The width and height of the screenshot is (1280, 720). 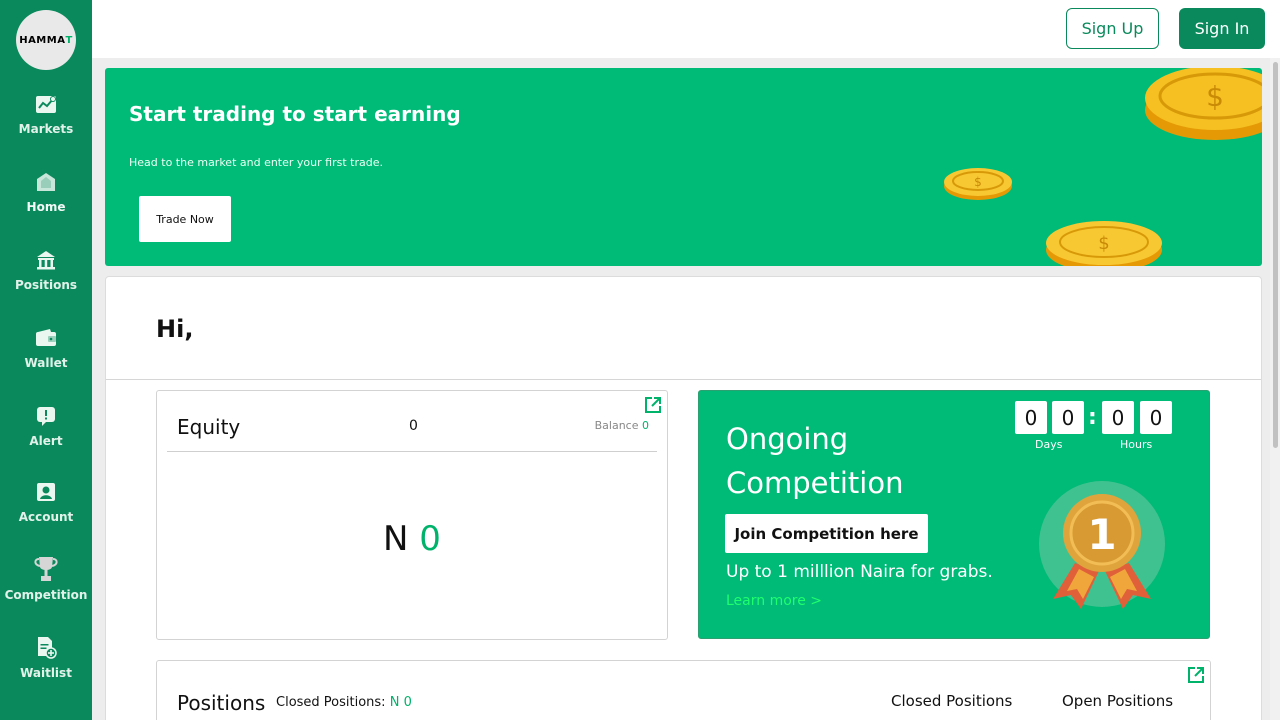 I want to click on sidebar-item-label: Markets, so click(x=46, y=129).